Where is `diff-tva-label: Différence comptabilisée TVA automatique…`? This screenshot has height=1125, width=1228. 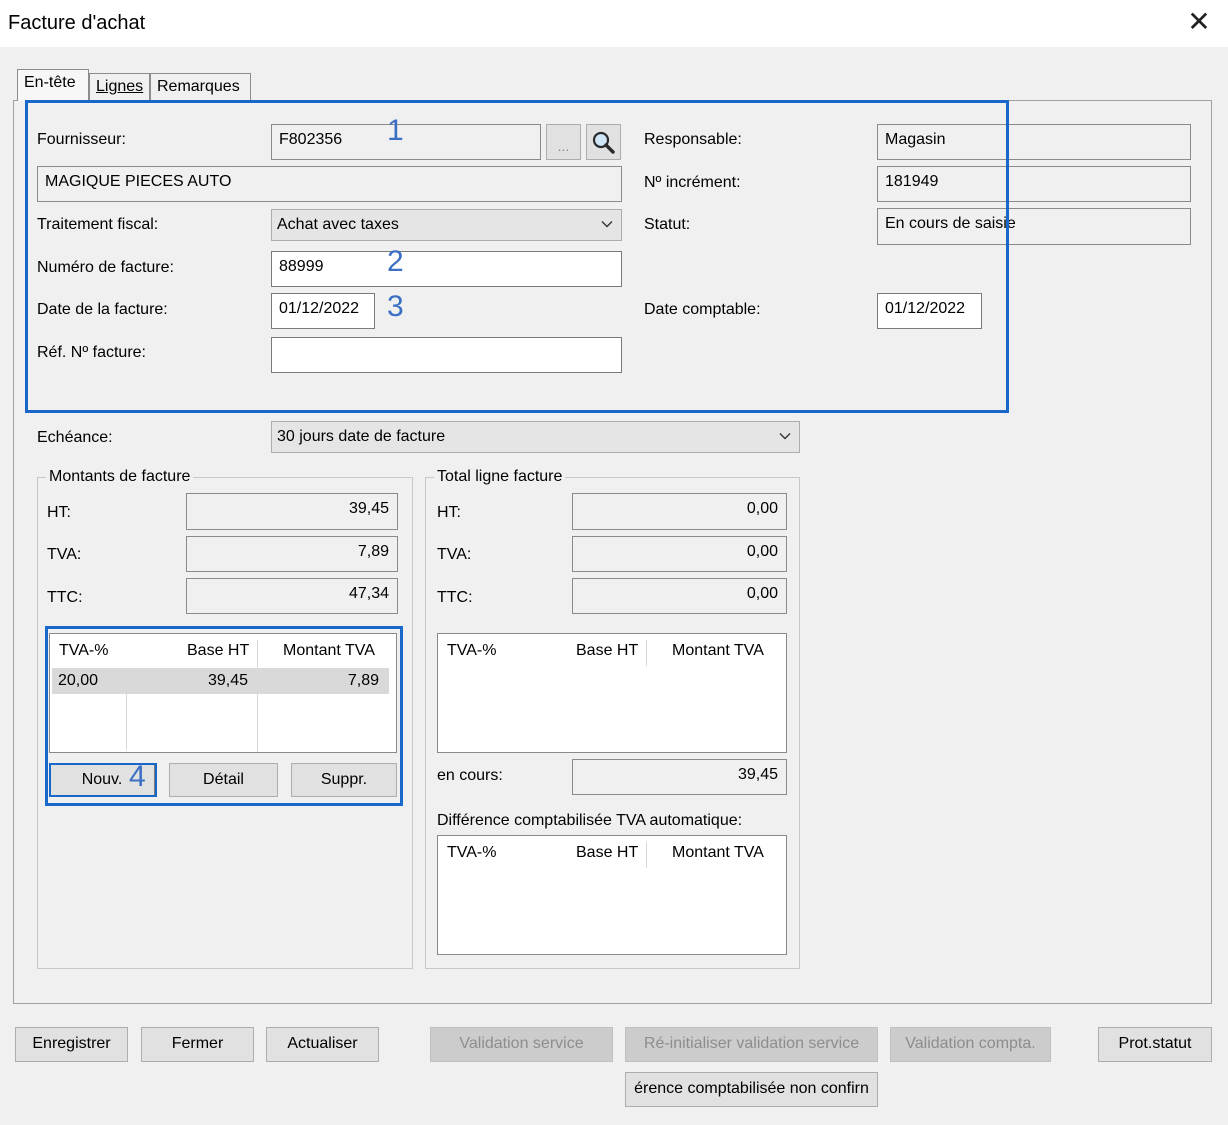
diff-tva-label: Différence comptabilisée TVA automatique… is located at coordinates (590, 820).